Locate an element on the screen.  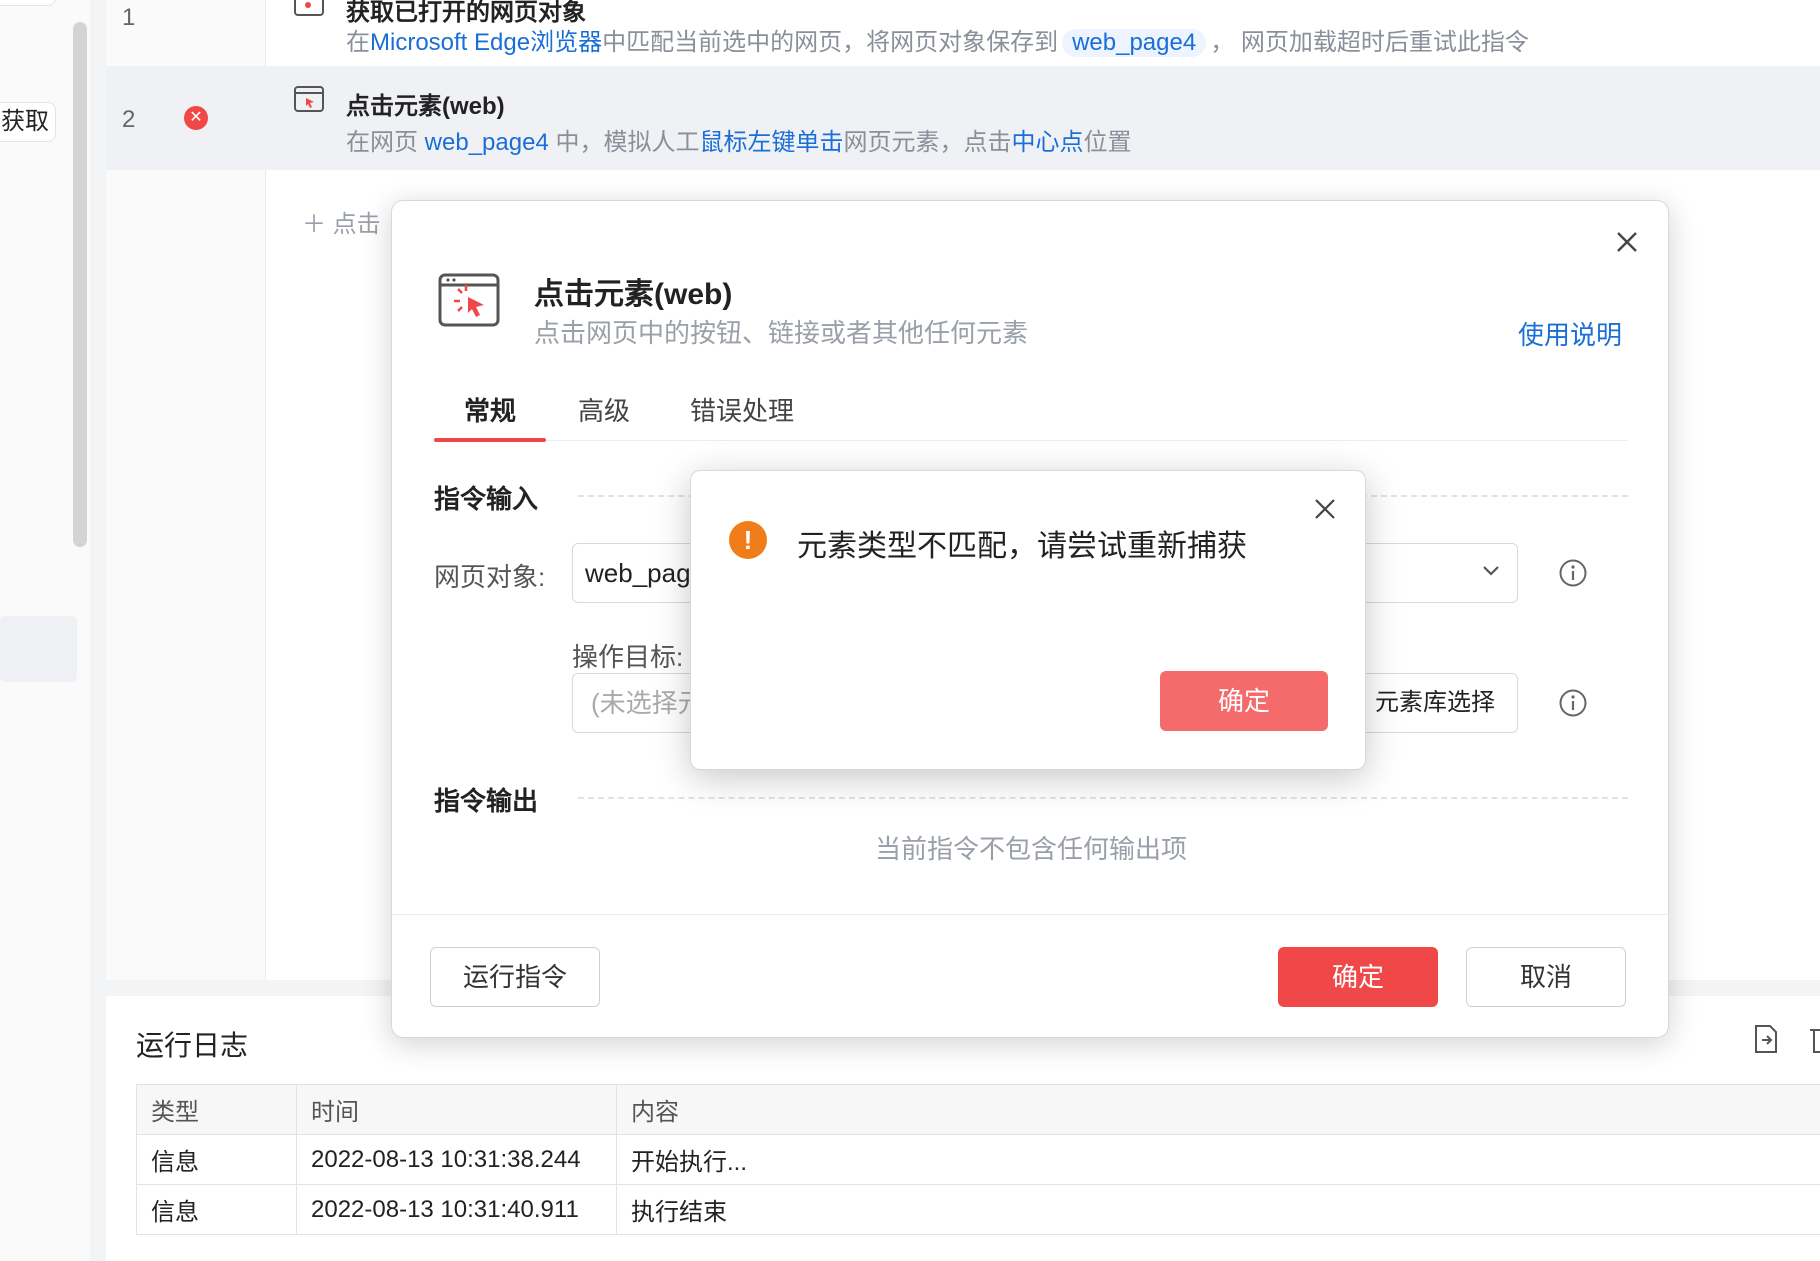
sidebar-item-get: 获取 is located at coordinates (28, 122).